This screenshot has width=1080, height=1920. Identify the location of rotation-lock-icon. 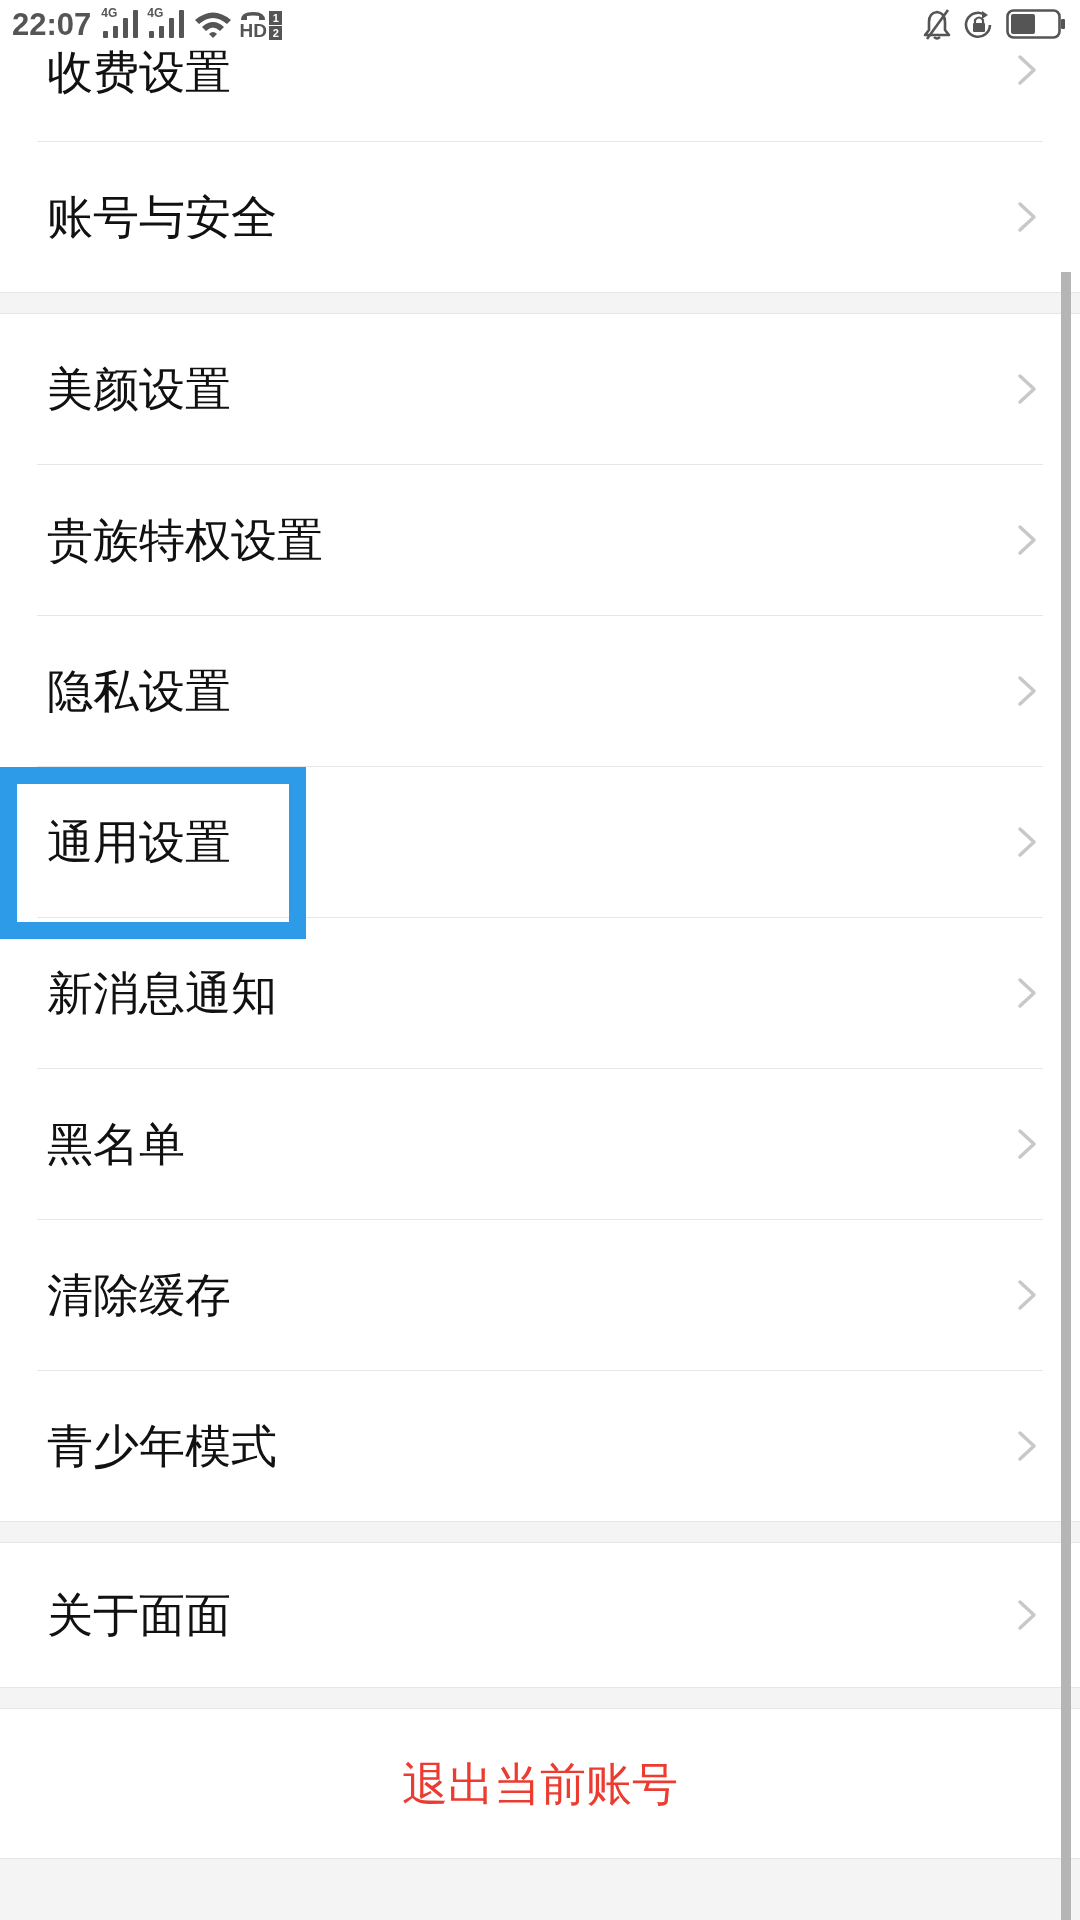
(978, 24).